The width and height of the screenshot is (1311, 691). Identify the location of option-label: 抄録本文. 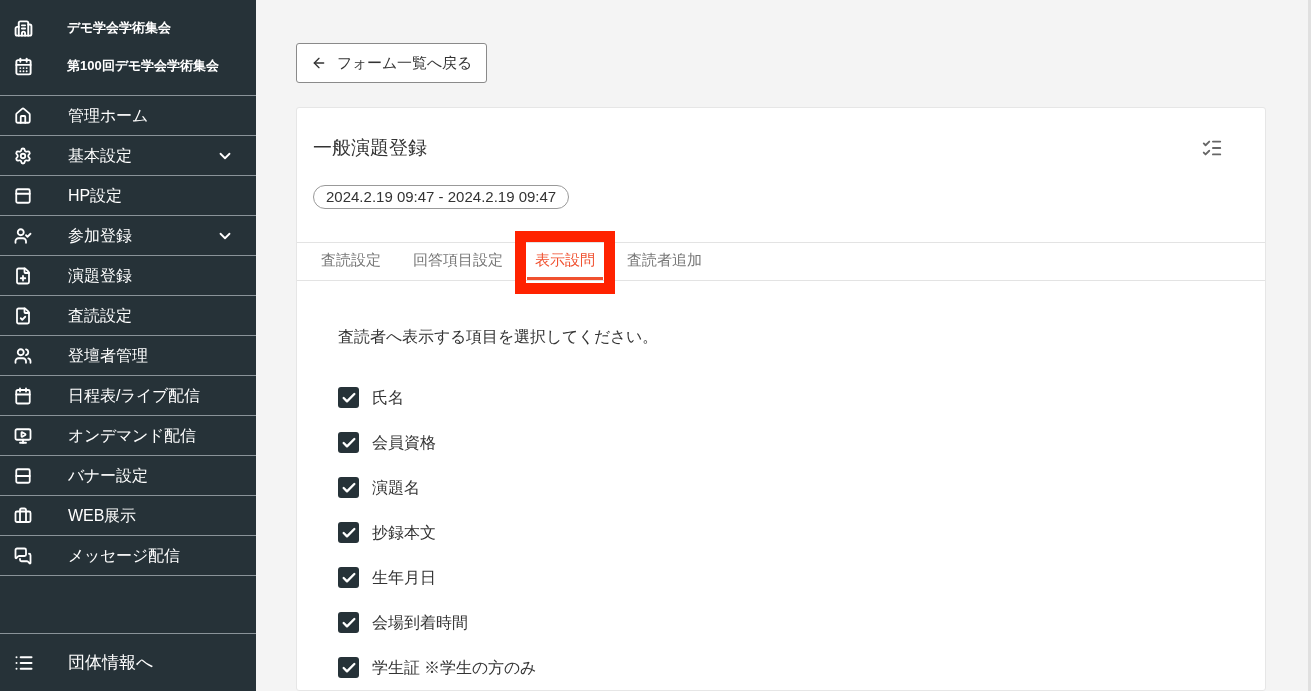
(404, 532).